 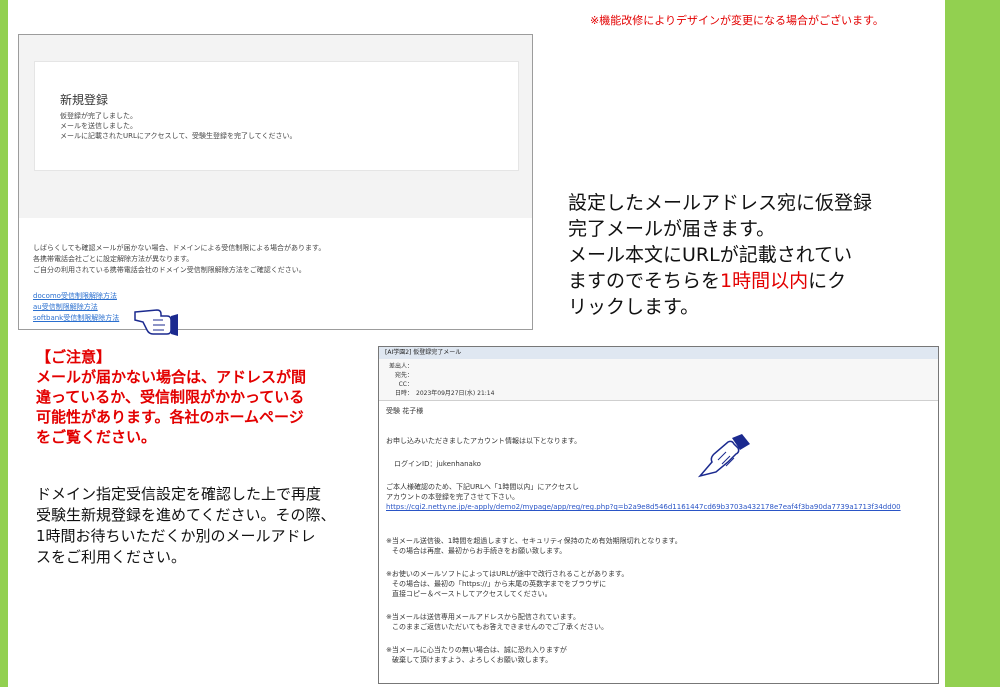 I want to click on email-header: 差出人： 宛先： CC： 日時： 2023年09月27日(水) 21:14, so click(x=658, y=380).